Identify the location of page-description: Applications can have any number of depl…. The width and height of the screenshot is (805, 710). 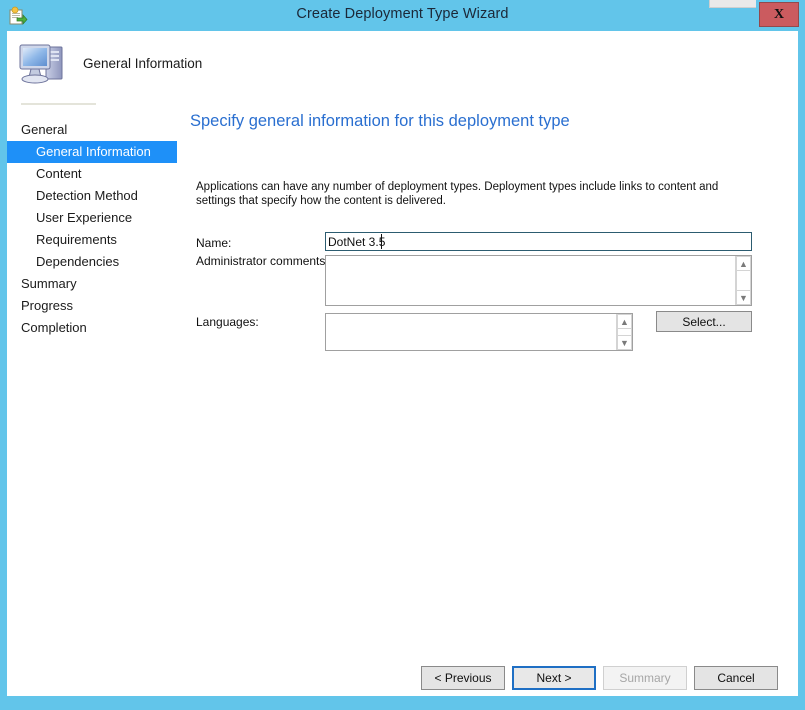
(457, 194).